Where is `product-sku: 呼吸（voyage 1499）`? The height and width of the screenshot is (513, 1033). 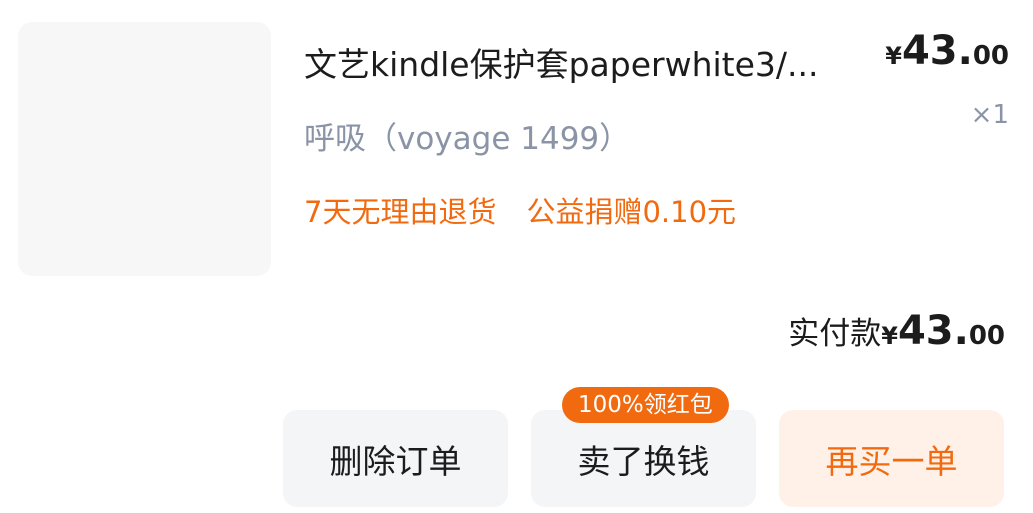
product-sku: 呼吸（voyage 1499） is located at coordinates (467, 139).